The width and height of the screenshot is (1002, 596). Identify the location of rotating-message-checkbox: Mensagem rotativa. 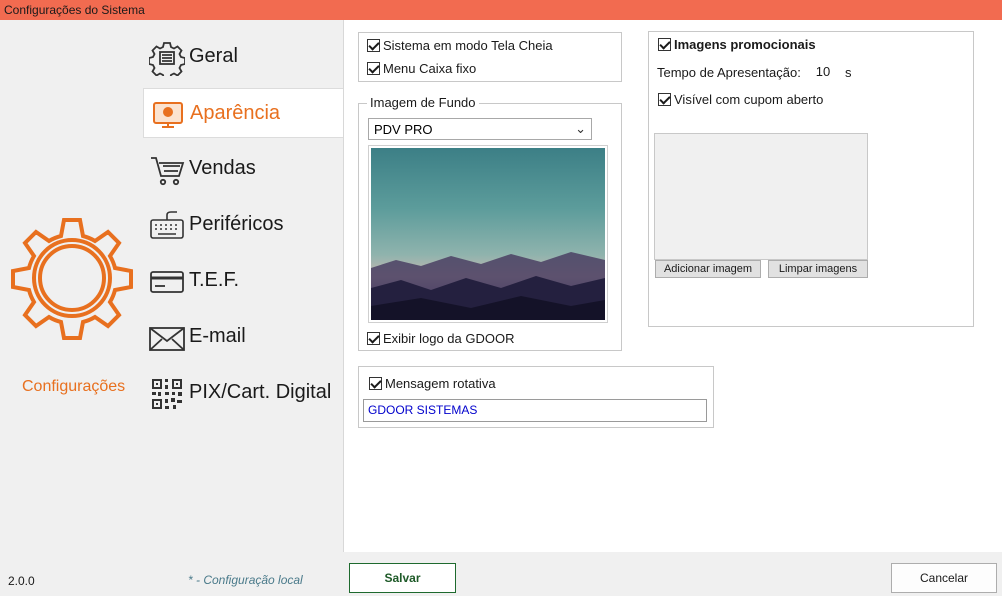
(432, 383).